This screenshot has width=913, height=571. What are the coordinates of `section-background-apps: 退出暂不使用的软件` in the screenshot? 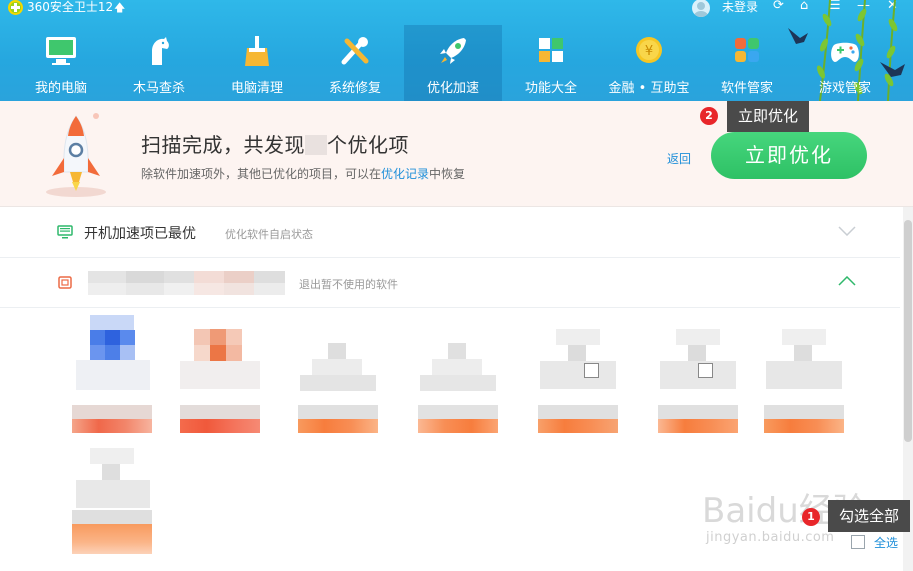 It's located at (450, 283).